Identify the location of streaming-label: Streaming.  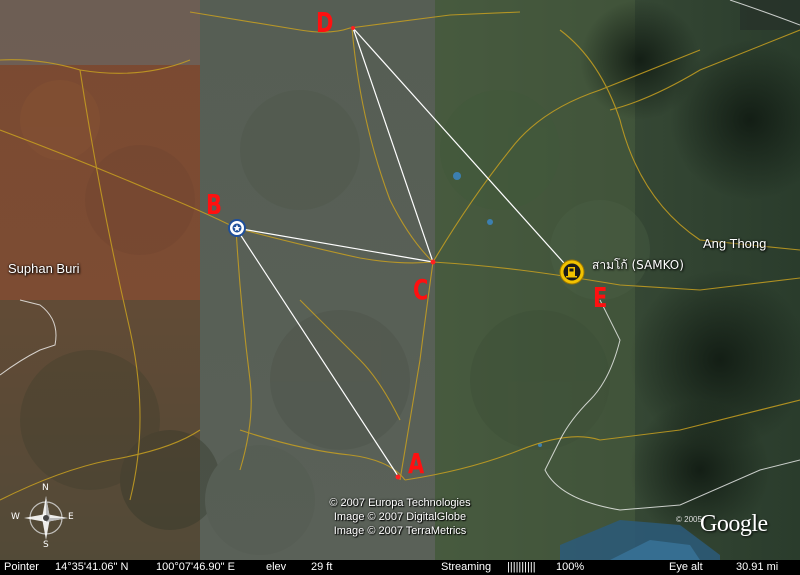
(466, 567).